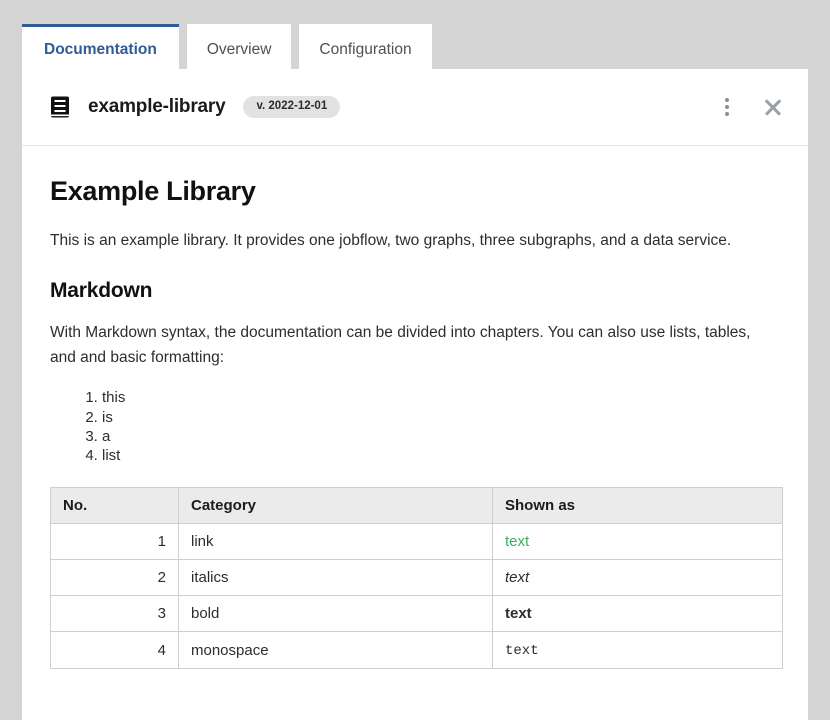  I want to click on kebab-dot-middle, so click(727, 107).